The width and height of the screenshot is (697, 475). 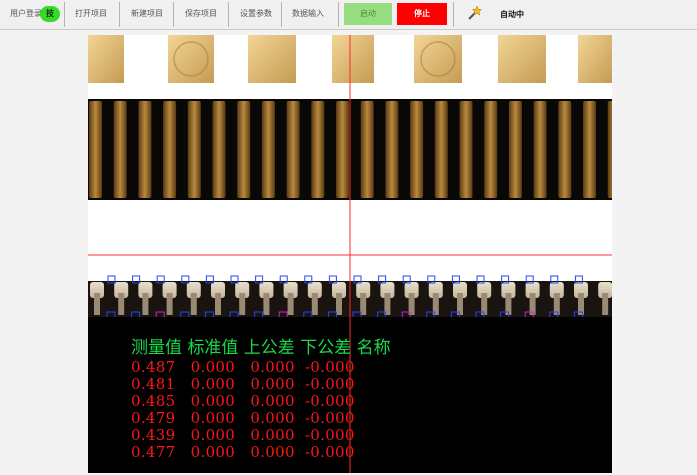 What do you see at coordinates (50, 14) in the screenshot?
I see `technician-badge: 技` at bounding box center [50, 14].